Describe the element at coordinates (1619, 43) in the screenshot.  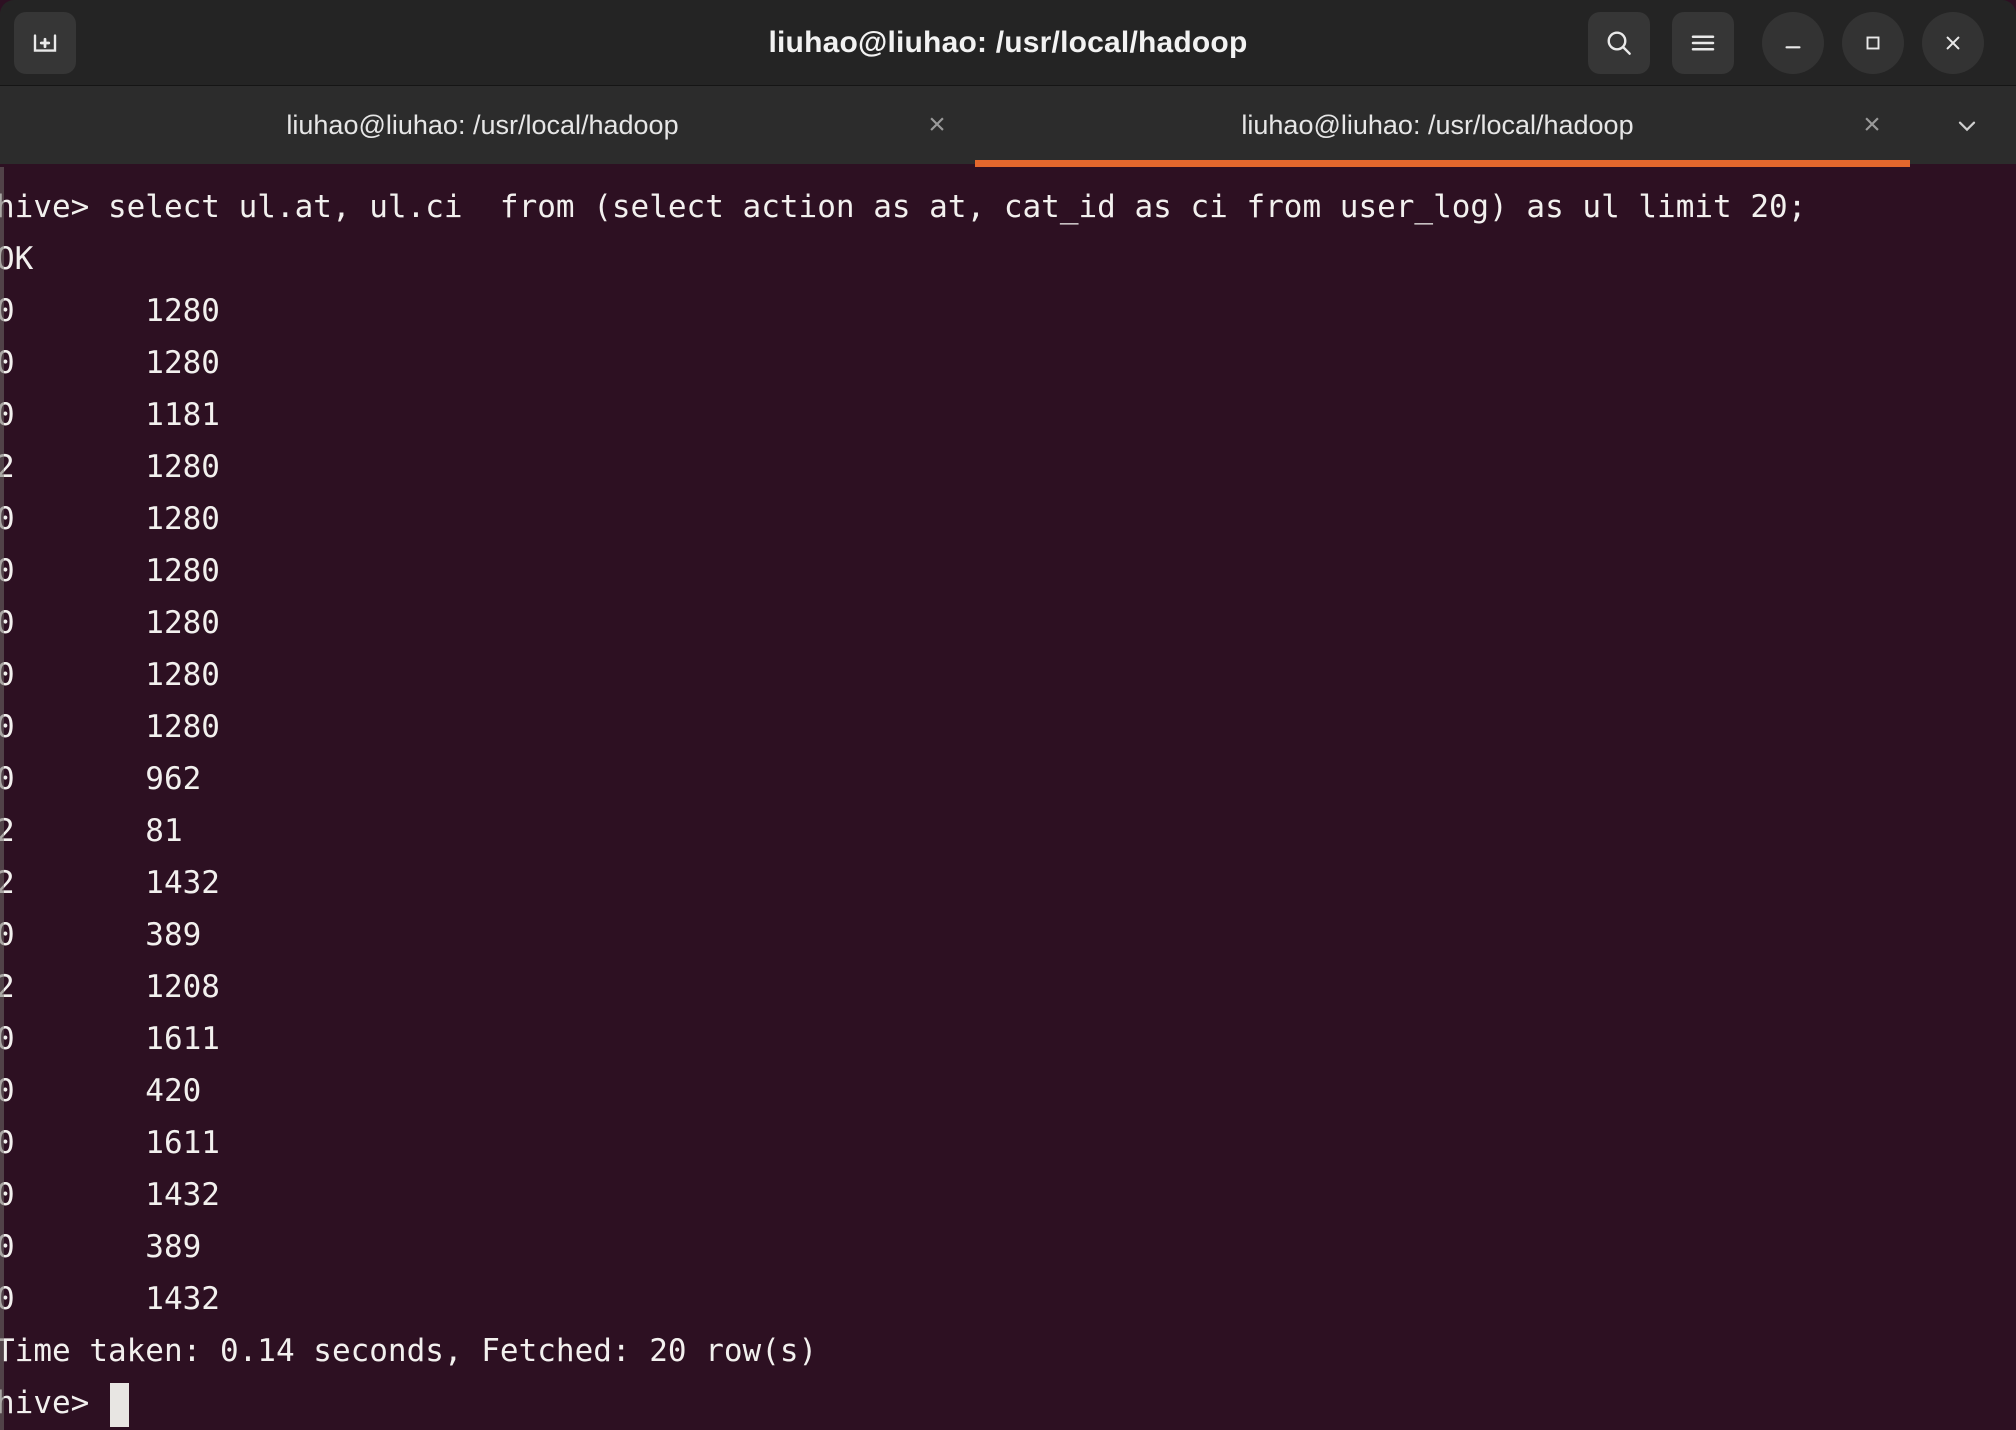
I see `search-icon` at that location.